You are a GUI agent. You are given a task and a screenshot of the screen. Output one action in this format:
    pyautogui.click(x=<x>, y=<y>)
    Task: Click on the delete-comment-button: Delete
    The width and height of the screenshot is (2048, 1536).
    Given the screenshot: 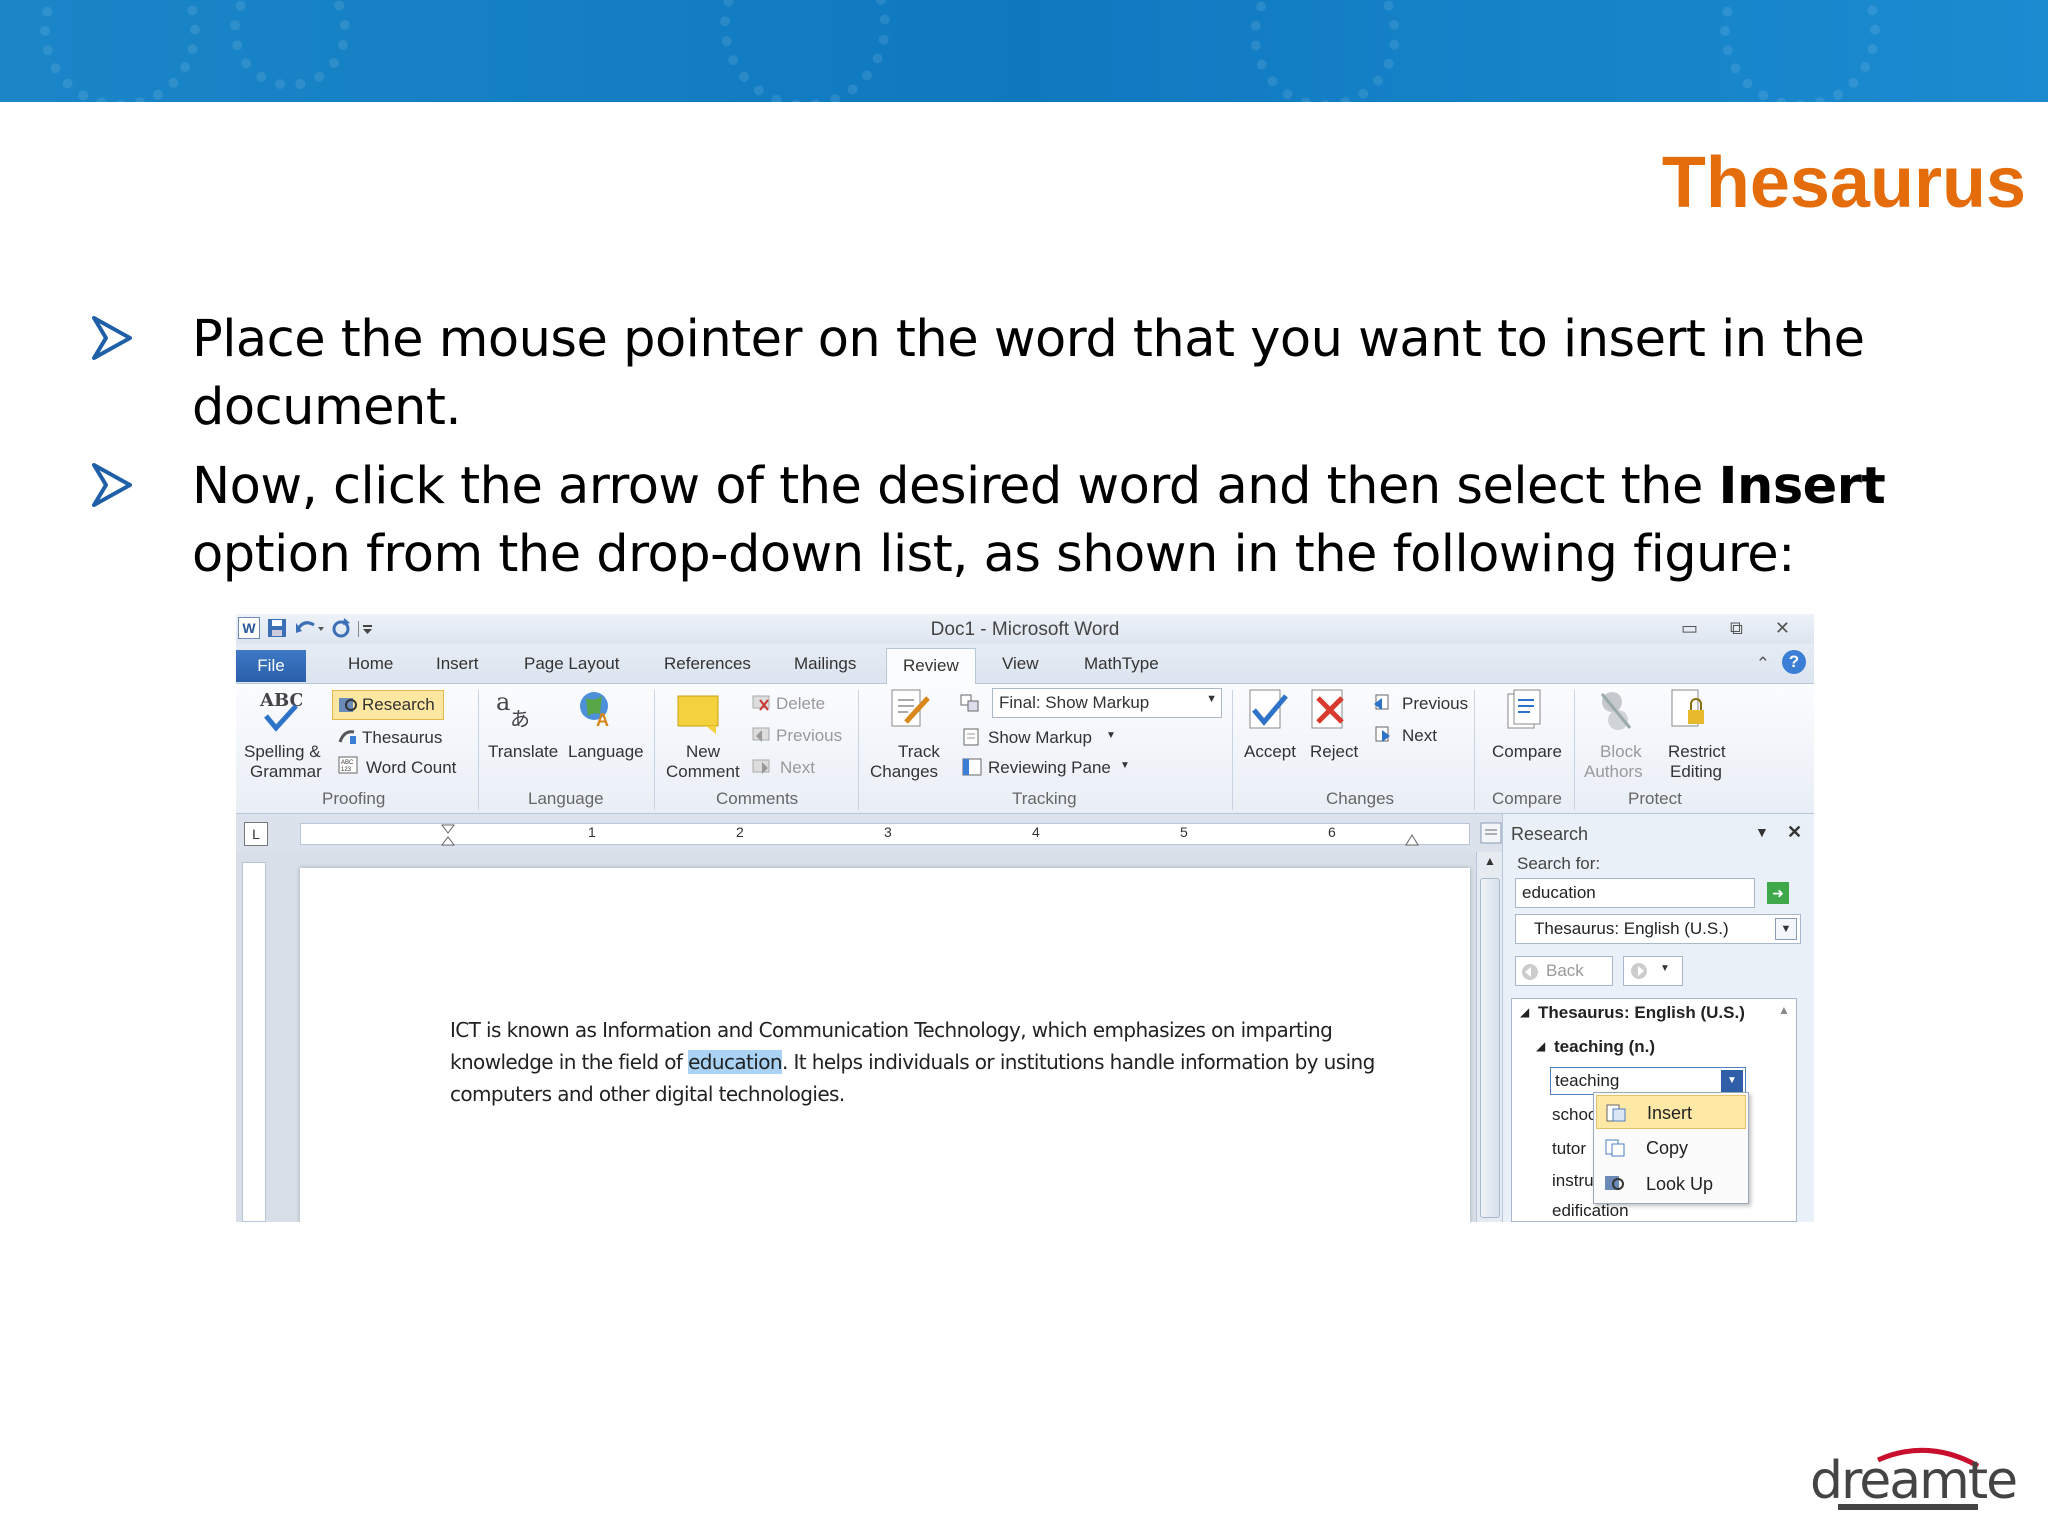 What is the action you would take?
    pyautogui.click(x=800, y=704)
    